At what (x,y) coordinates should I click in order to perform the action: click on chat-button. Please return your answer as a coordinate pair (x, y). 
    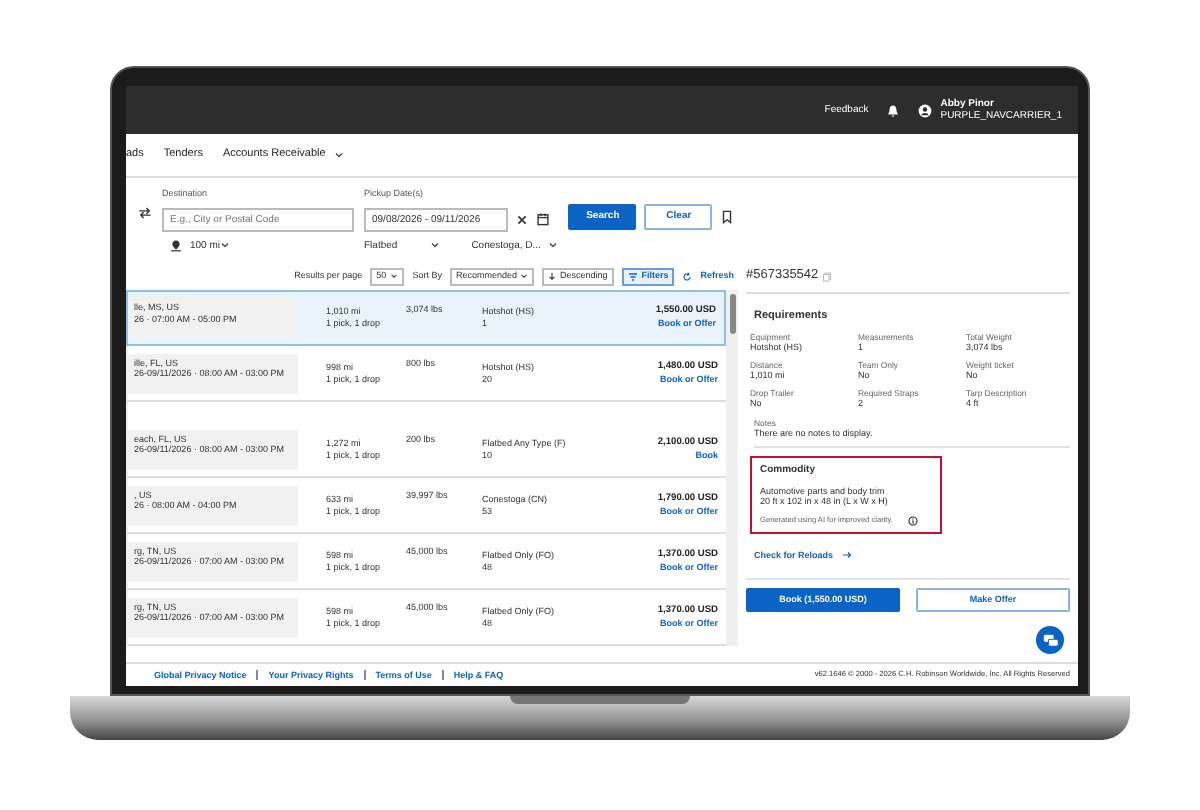
    Looking at the image, I should click on (1050, 640).